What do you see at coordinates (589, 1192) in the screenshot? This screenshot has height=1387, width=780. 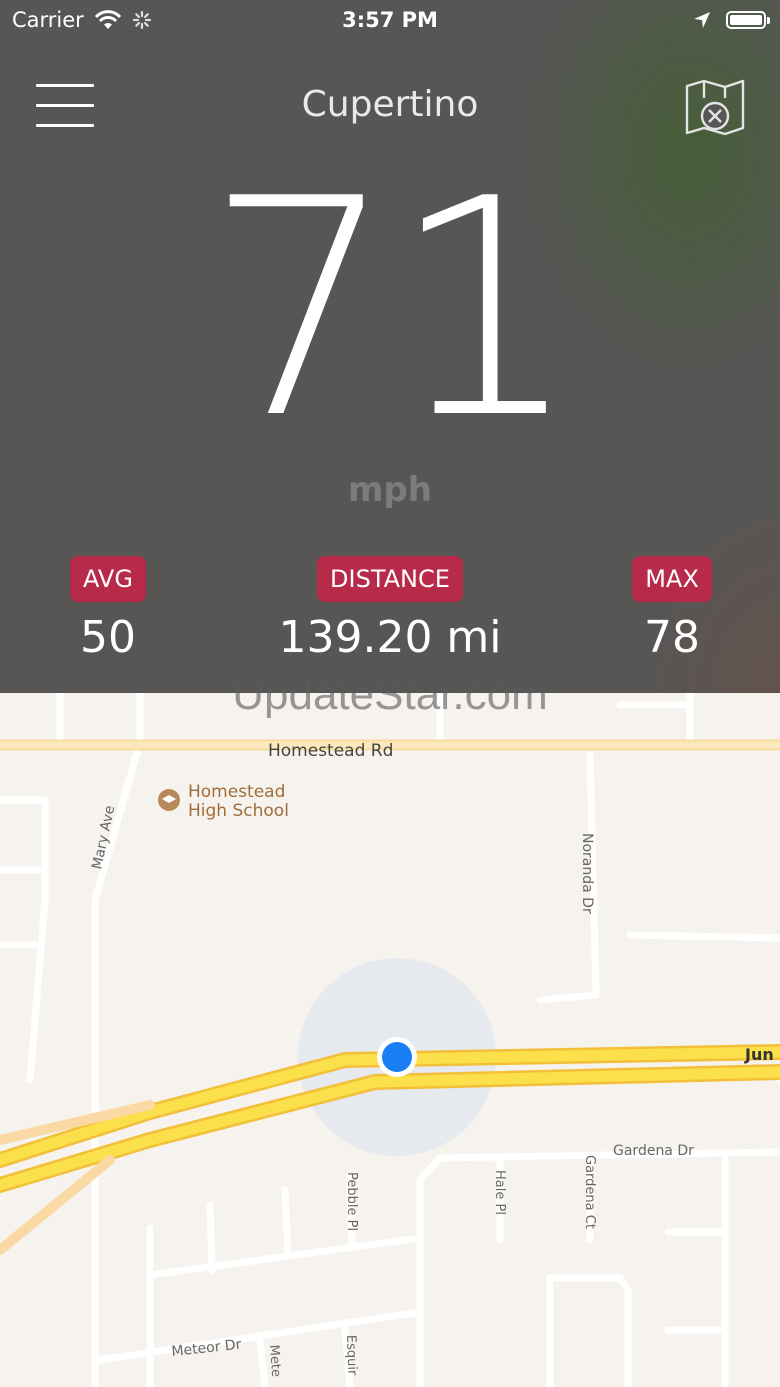 I see `street-label-gardena-ct: Gardena Ct` at bounding box center [589, 1192].